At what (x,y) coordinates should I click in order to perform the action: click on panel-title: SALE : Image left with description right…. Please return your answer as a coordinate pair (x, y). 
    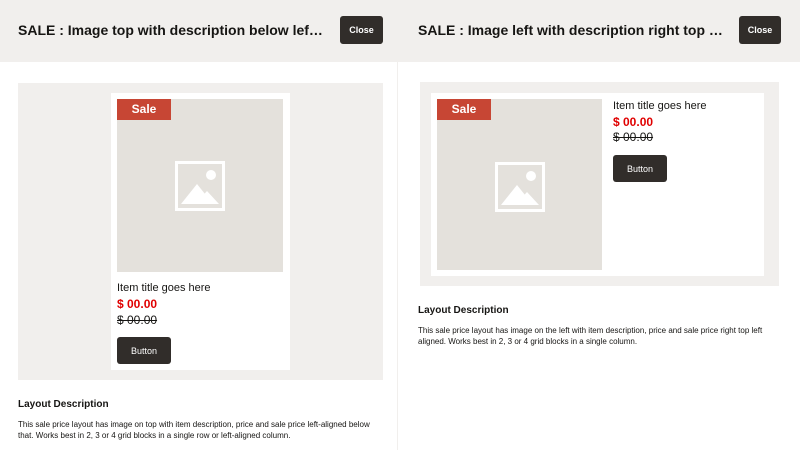
    Looking at the image, I should click on (572, 30).